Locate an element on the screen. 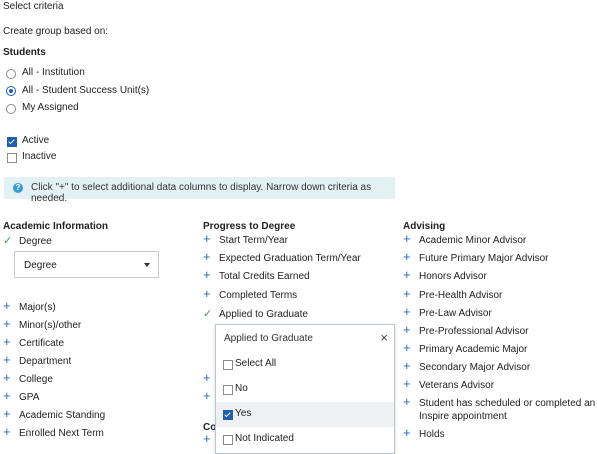  academic-information-heading: Academic Information is located at coordinates (56, 226).